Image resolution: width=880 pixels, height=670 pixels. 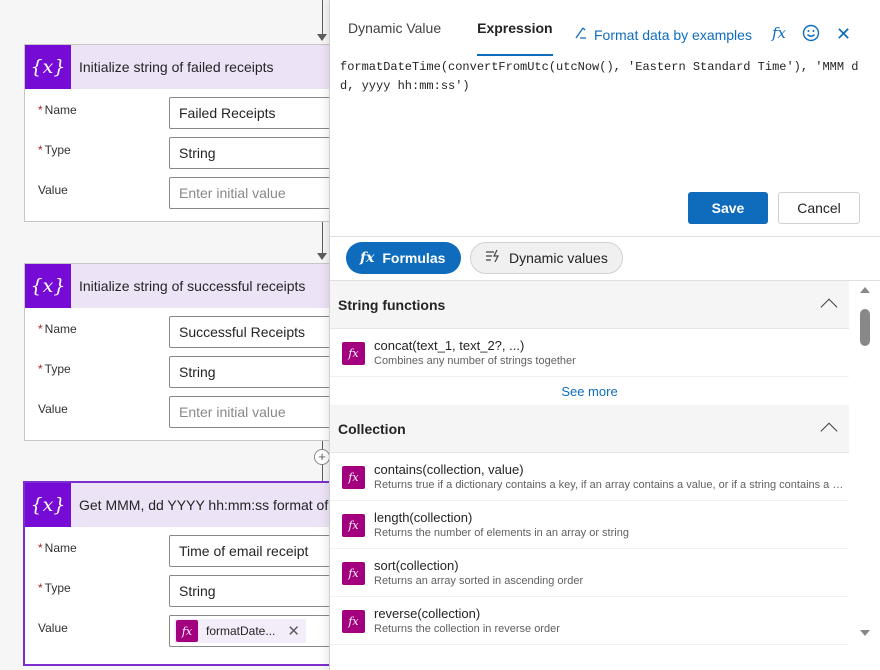 I want to click on card-title: Initialize string of failed receipts, so click(x=176, y=67).